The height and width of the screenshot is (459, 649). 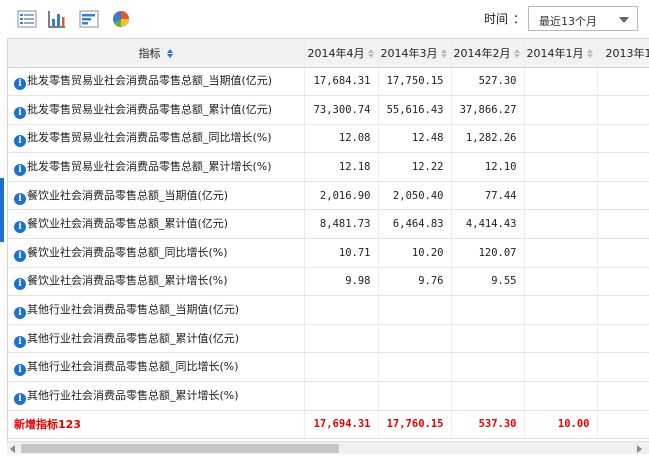 What do you see at coordinates (341, 282) in the screenshot?
I see `value-cell: 9.98` at bounding box center [341, 282].